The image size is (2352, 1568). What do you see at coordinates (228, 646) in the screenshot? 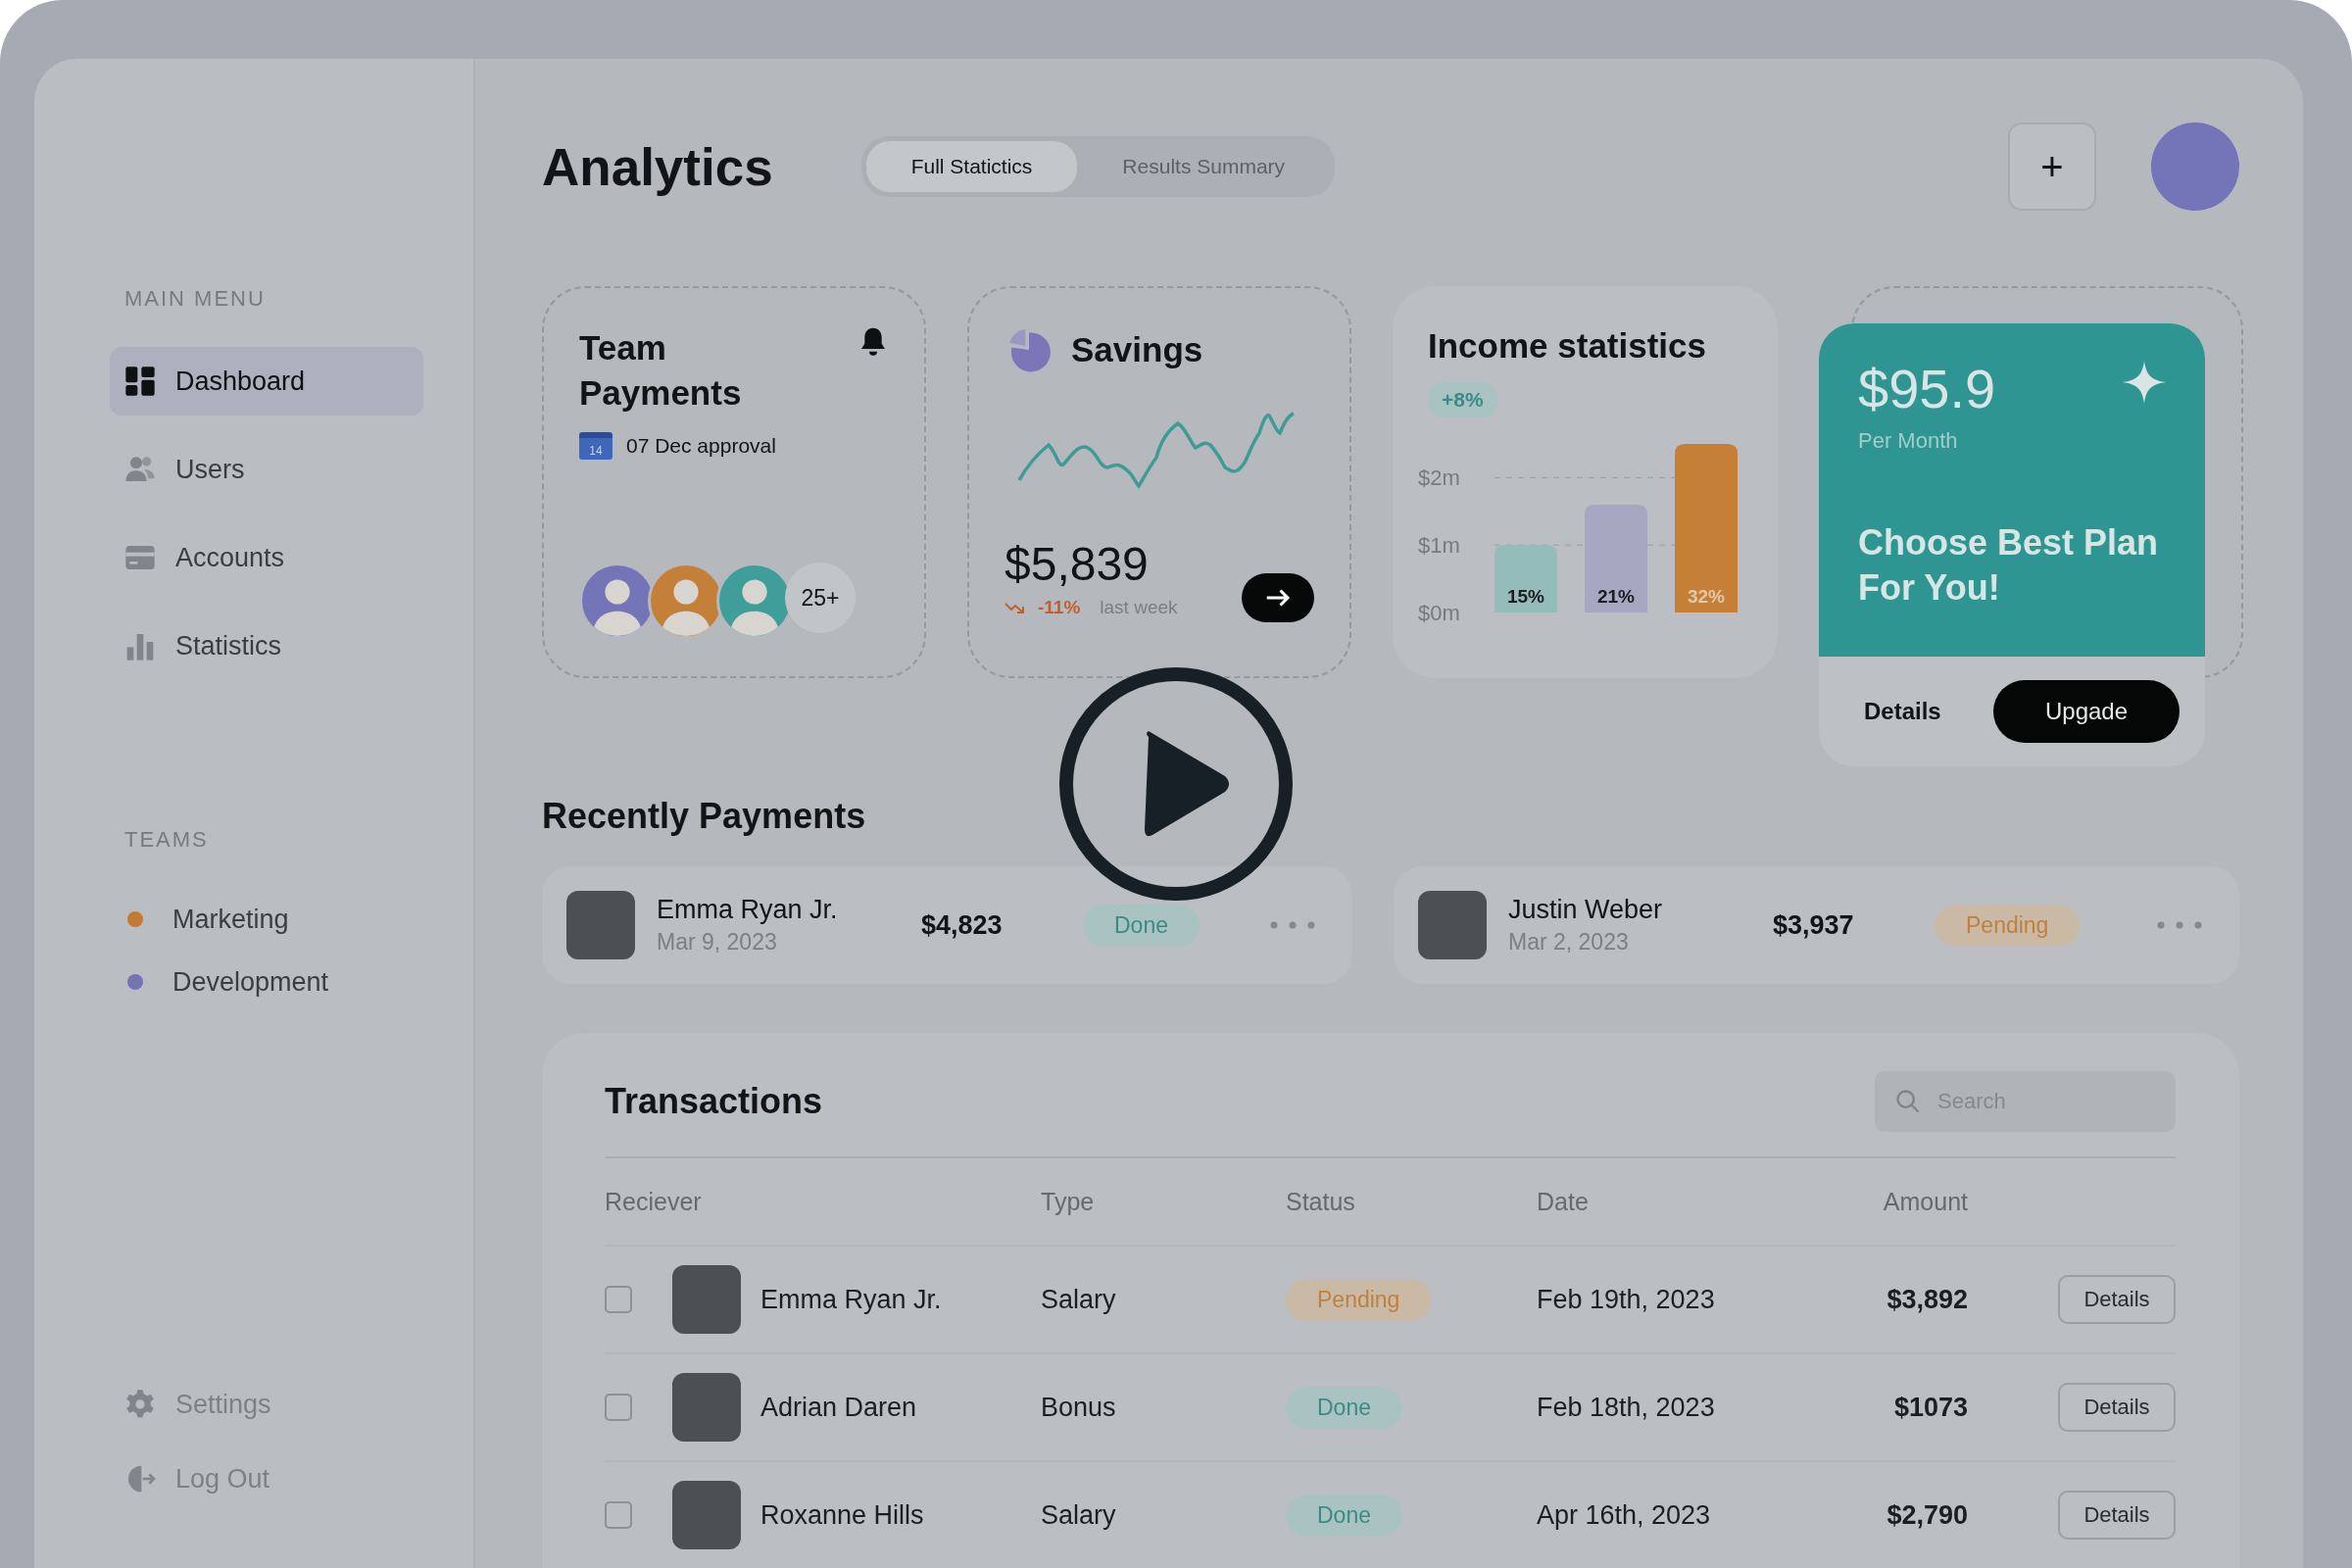
I see `nav-label: Statistics` at bounding box center [228, 646].